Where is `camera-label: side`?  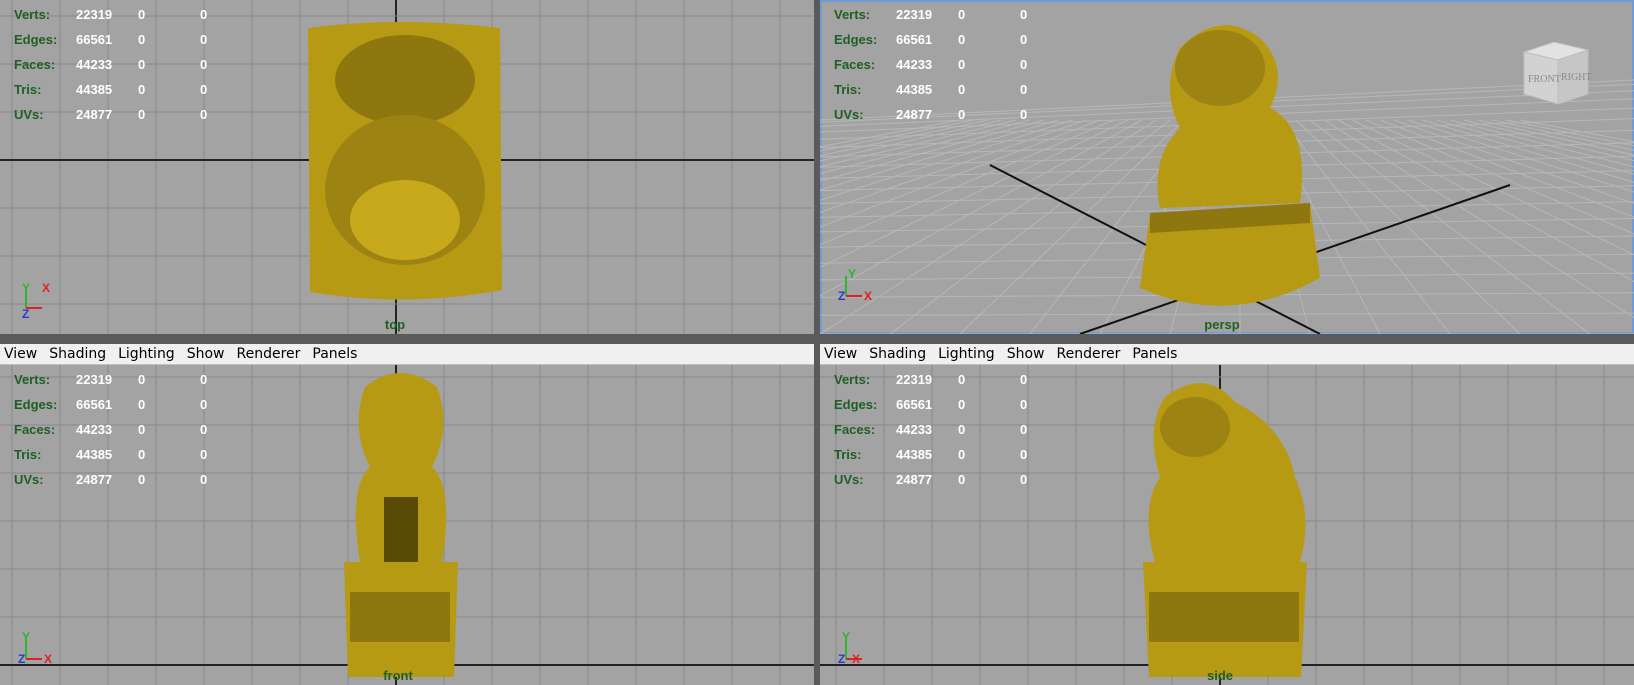
camera-label: side is located at coordinates (1220, 675).